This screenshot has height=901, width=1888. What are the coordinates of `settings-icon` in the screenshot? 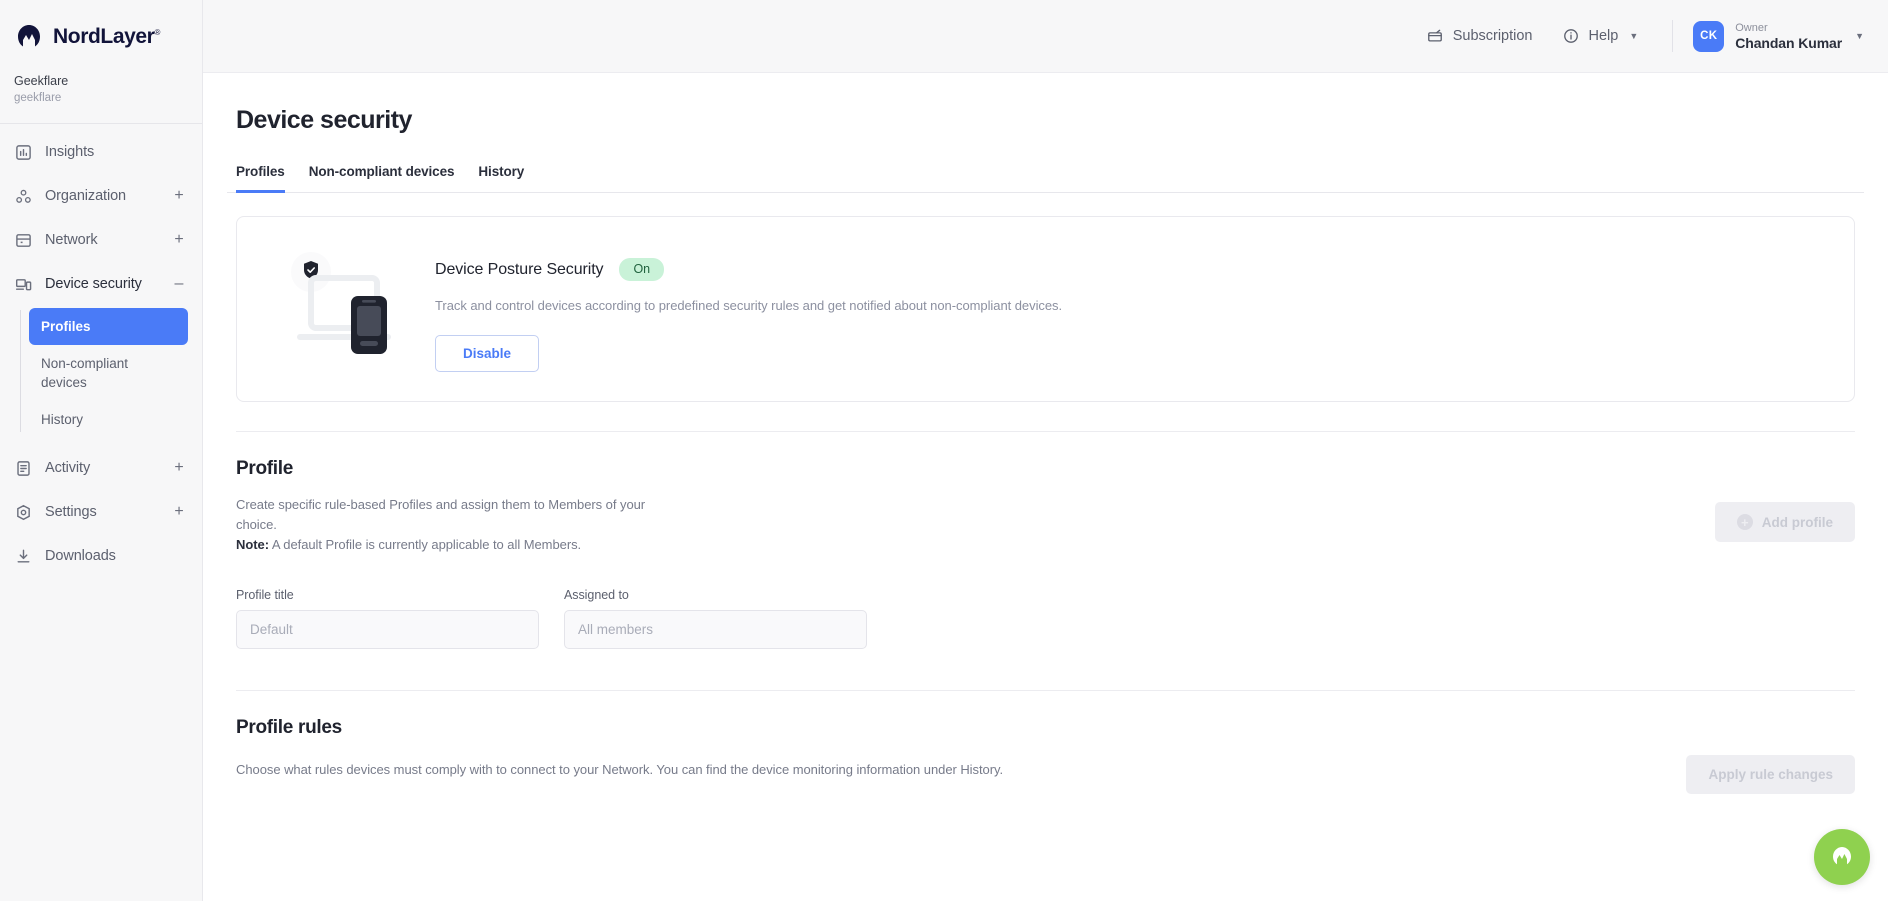 It's located at (23, 512).